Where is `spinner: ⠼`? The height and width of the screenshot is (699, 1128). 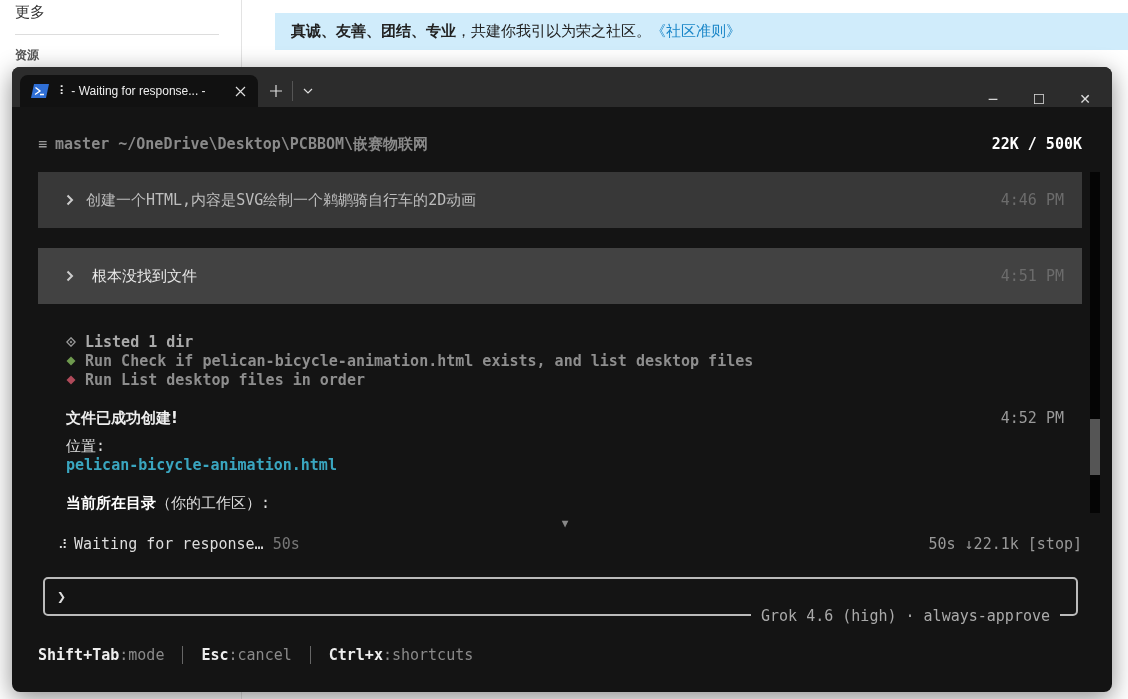
spinner: ⠼ is located at coordinates (63, 544).